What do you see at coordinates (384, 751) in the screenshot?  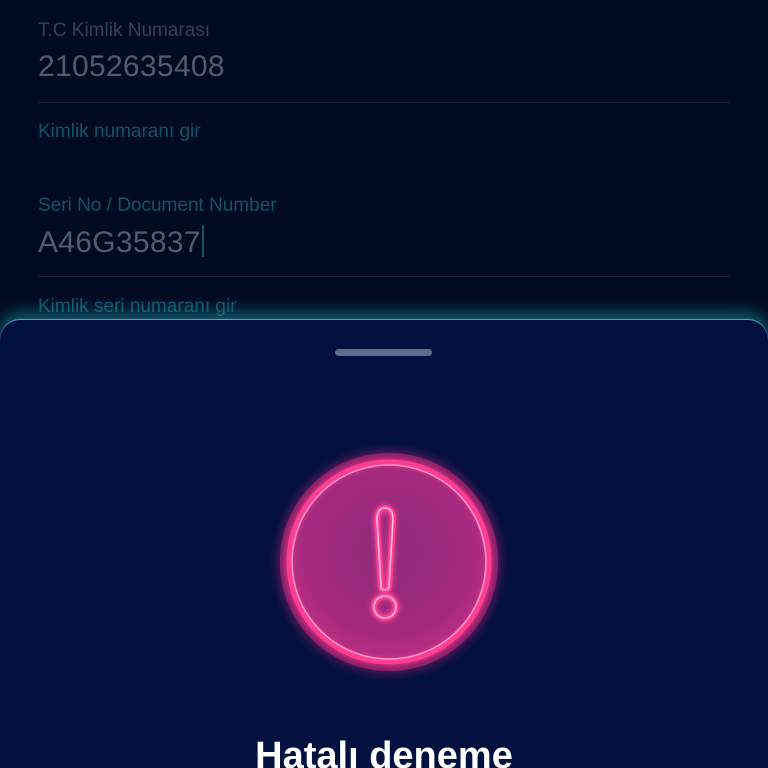 I see `error-title: Hatalı deneme` at bounding box center [384, 751].